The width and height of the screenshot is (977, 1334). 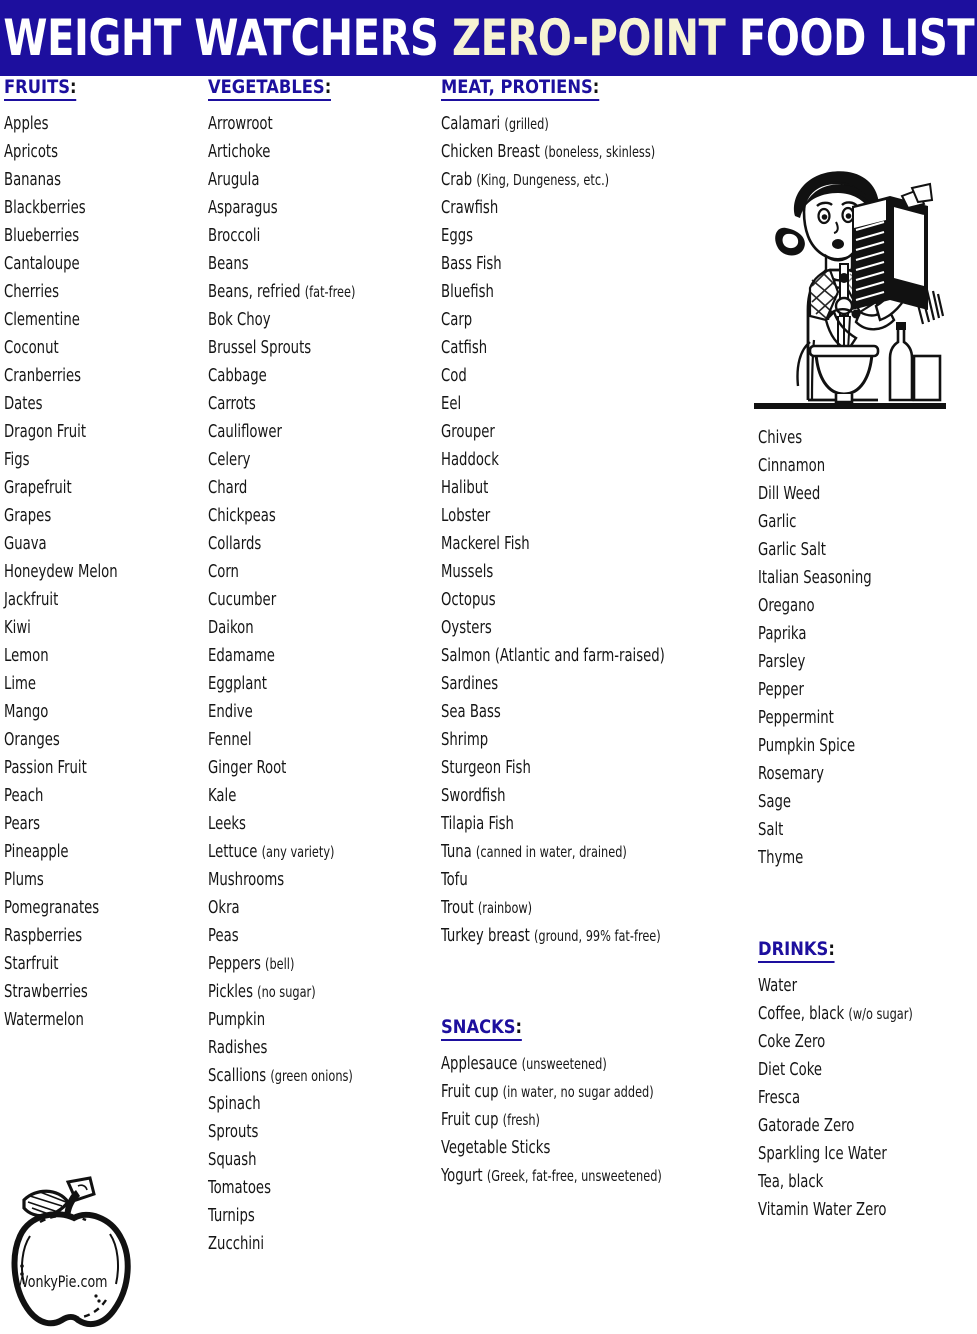 I want to click on list-item: Raspberries, so click(x=87, y=936).